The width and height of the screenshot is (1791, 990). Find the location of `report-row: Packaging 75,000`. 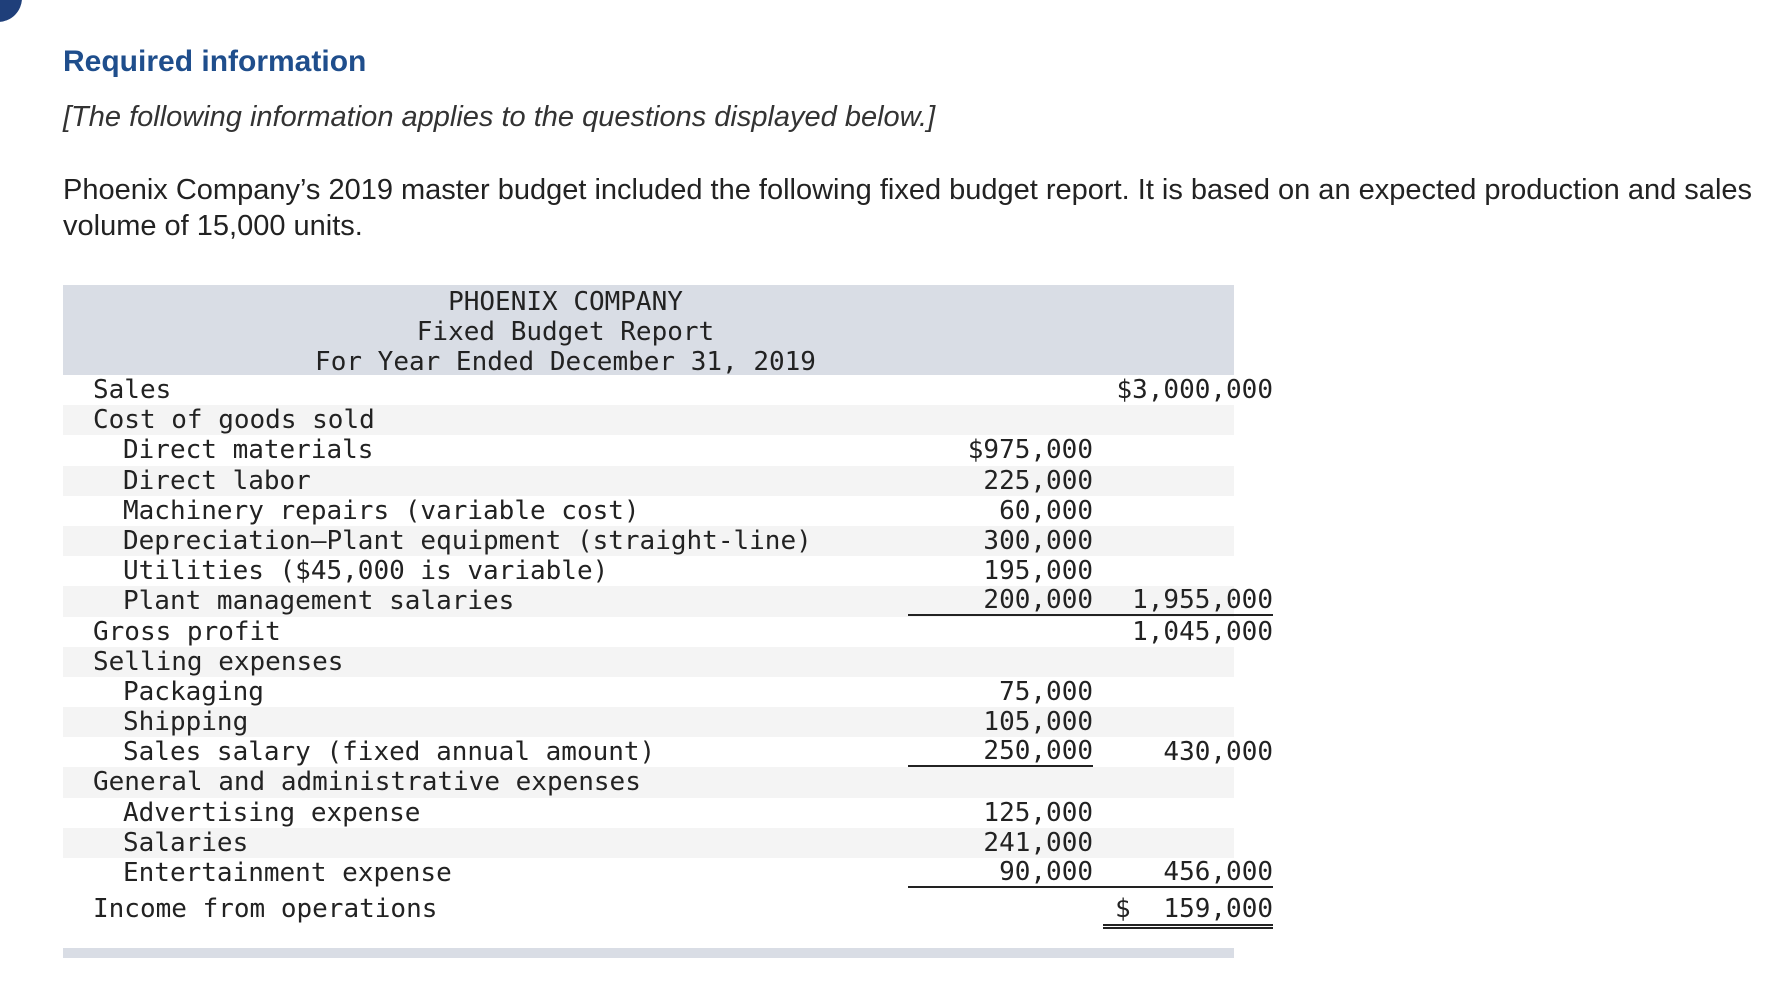

report-row: Packaging 75,000 is located at coordinates (648, 692).